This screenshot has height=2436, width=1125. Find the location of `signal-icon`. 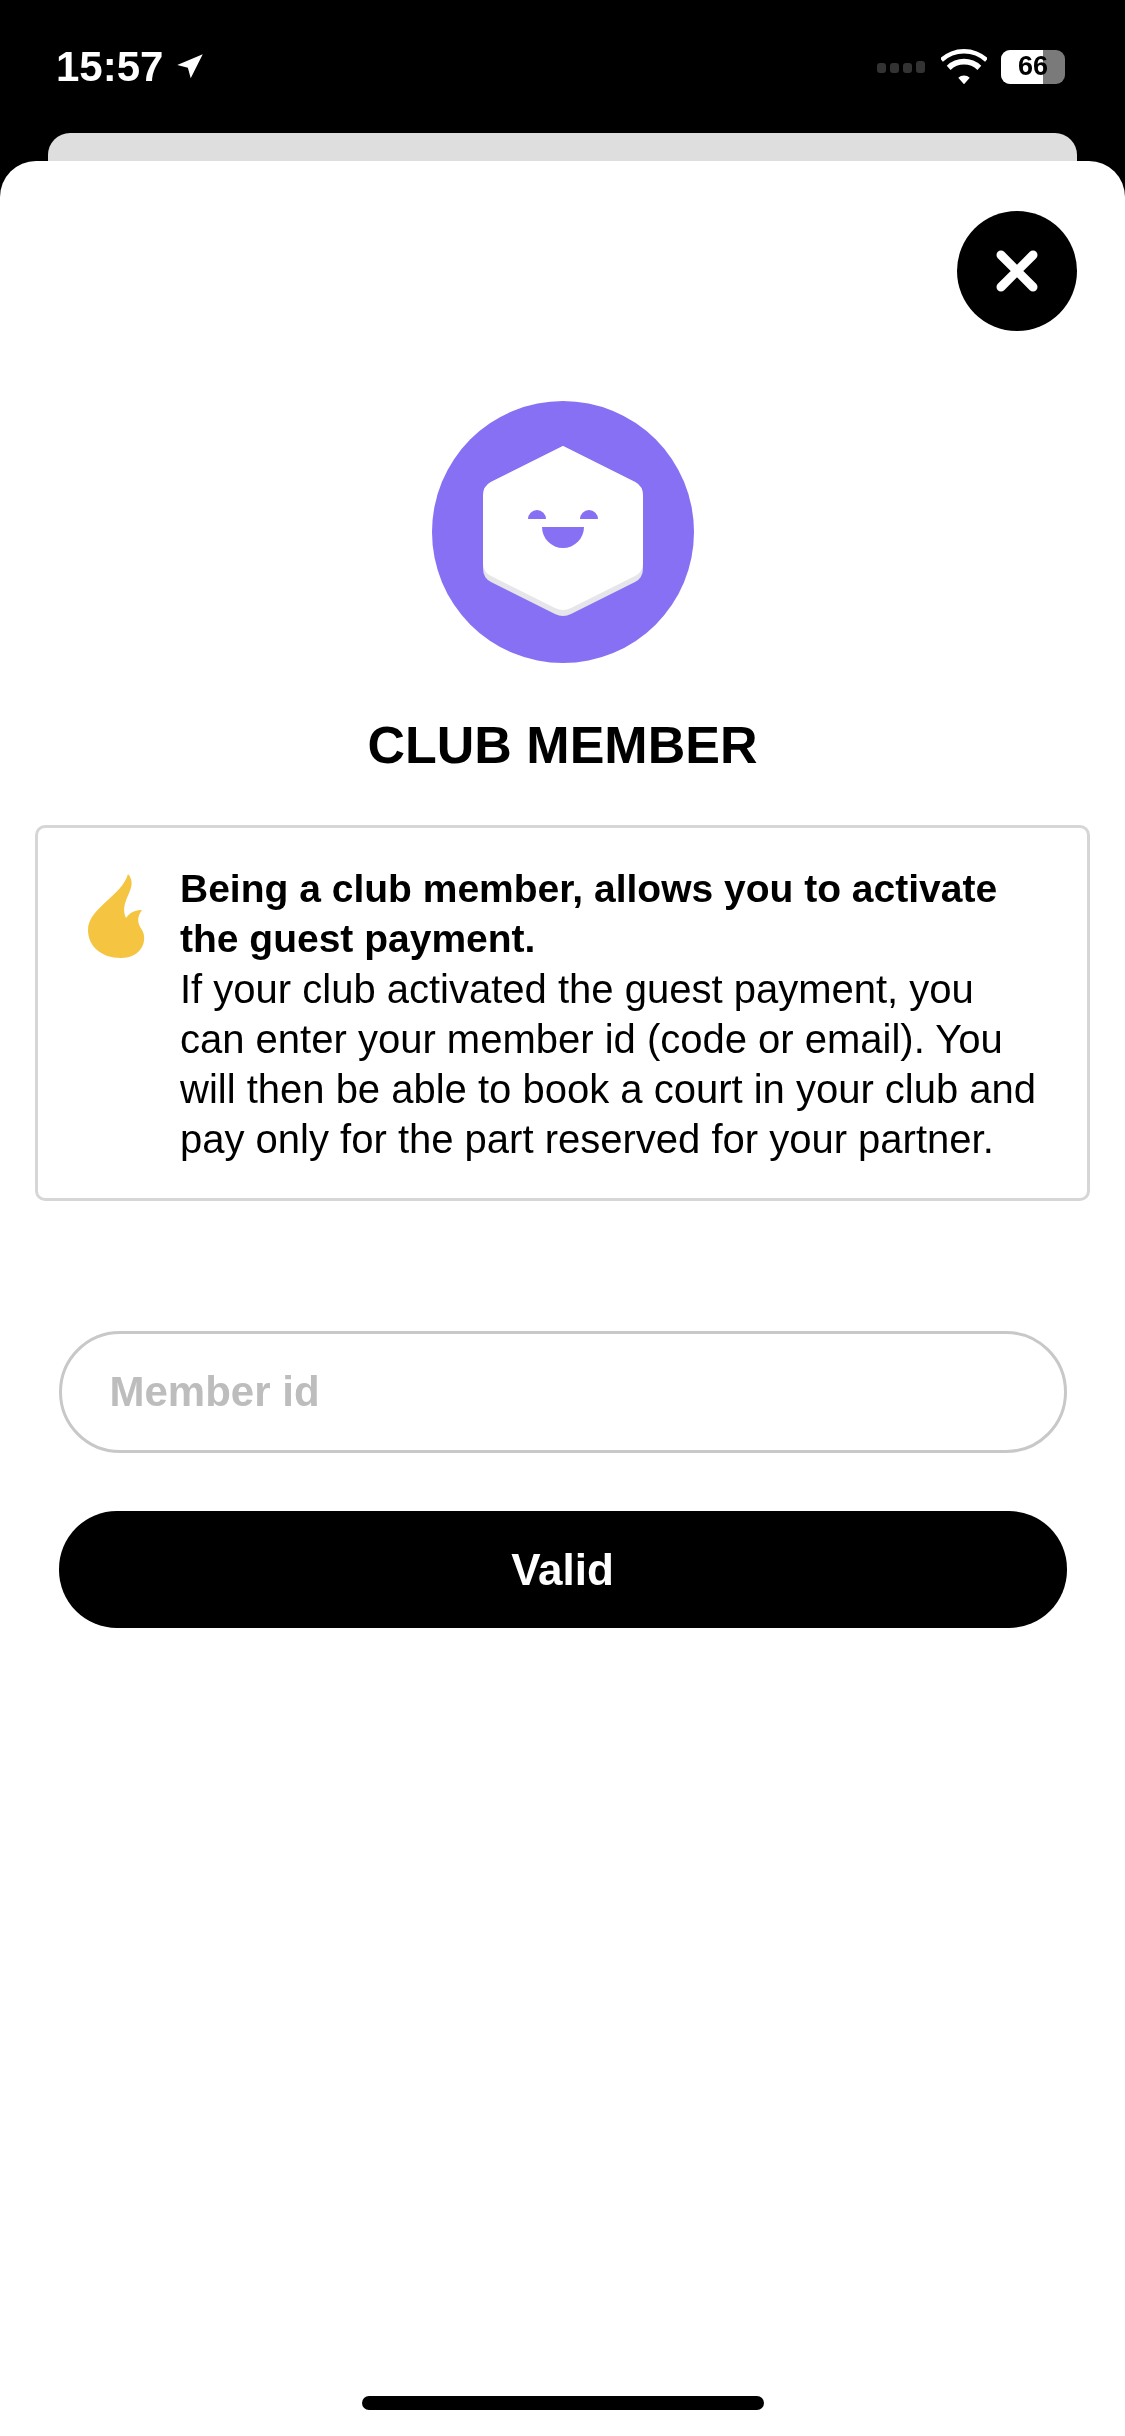

signal-icon is located at coordinates (902, 66).